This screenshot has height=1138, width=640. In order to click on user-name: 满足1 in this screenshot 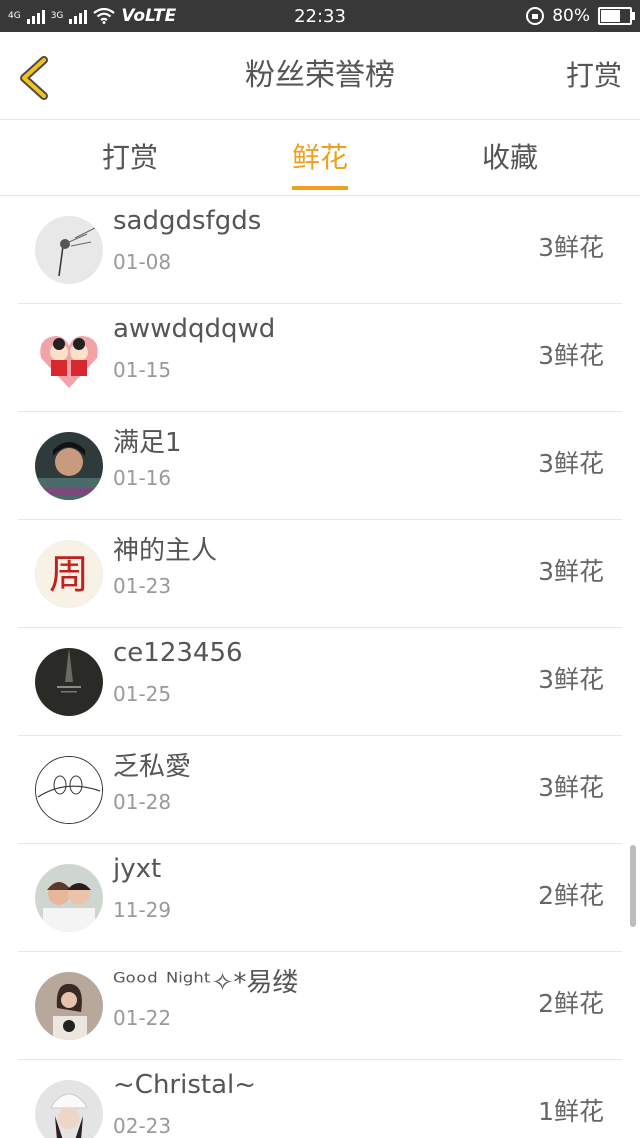, I will do `click(147, 443)`.